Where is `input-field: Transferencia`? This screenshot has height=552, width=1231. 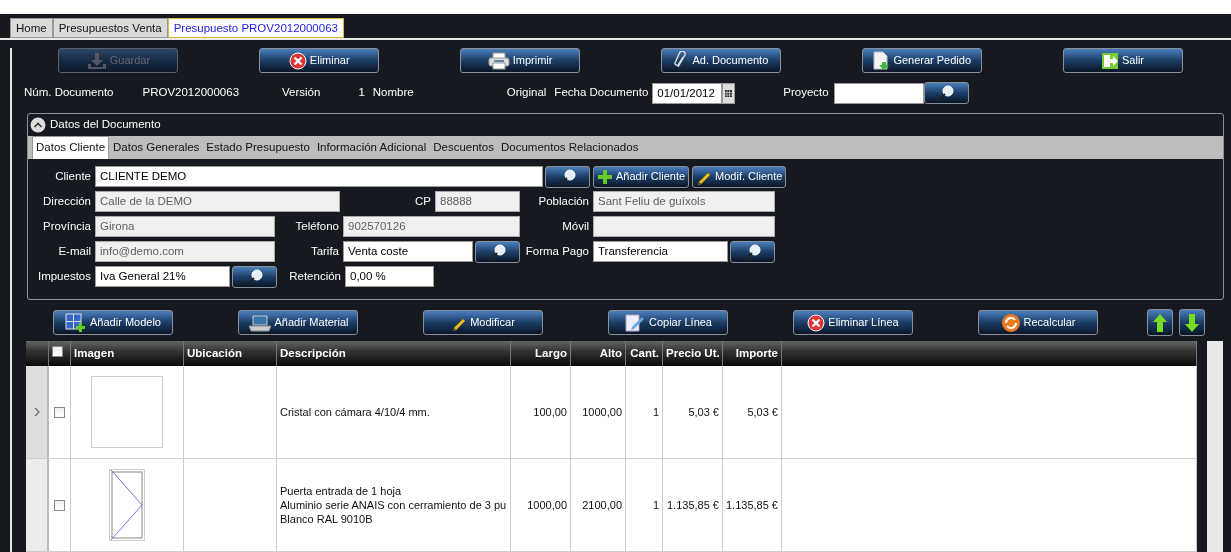 input-field: Transferencia is located at coordinates (660, 251).